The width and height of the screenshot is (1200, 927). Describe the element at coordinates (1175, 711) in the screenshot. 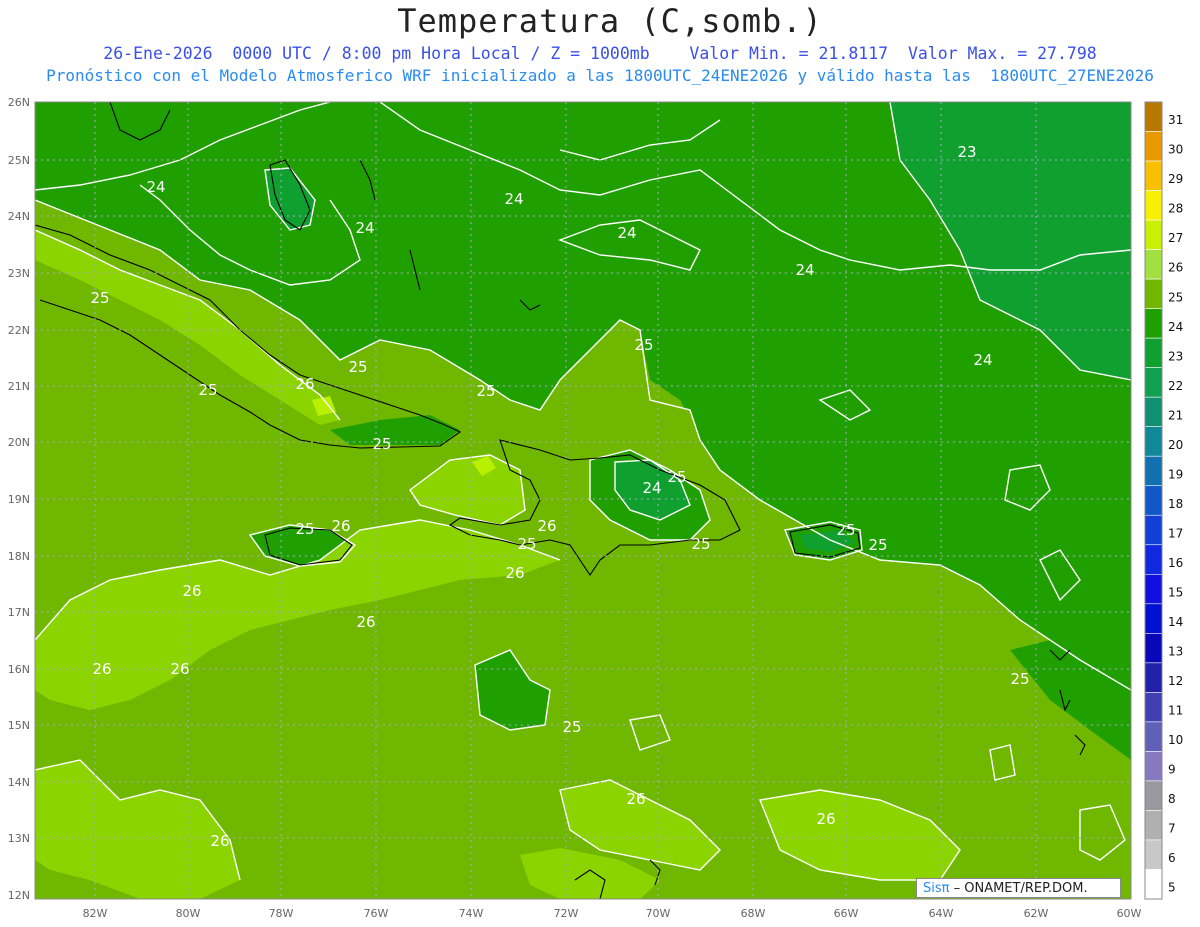

I see `colorbar-label: 11` at that location.